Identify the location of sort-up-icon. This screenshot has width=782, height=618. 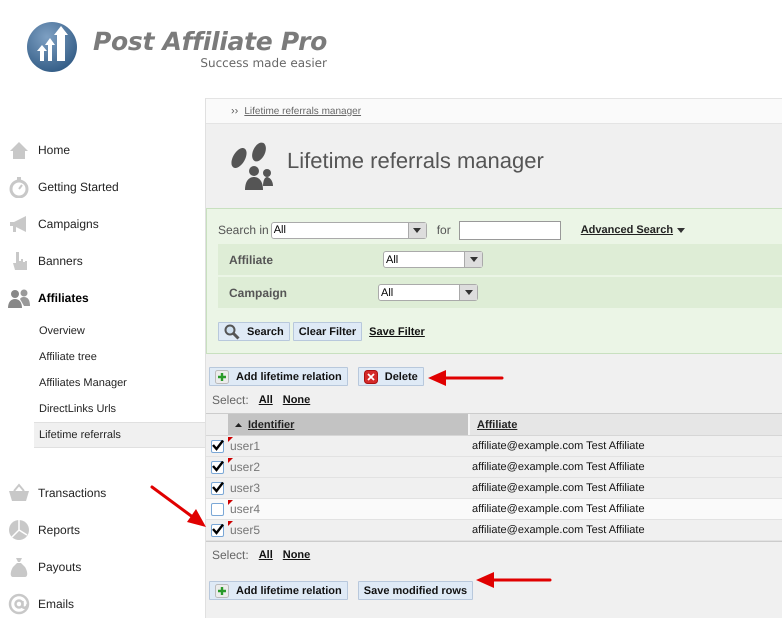
(238, 424).